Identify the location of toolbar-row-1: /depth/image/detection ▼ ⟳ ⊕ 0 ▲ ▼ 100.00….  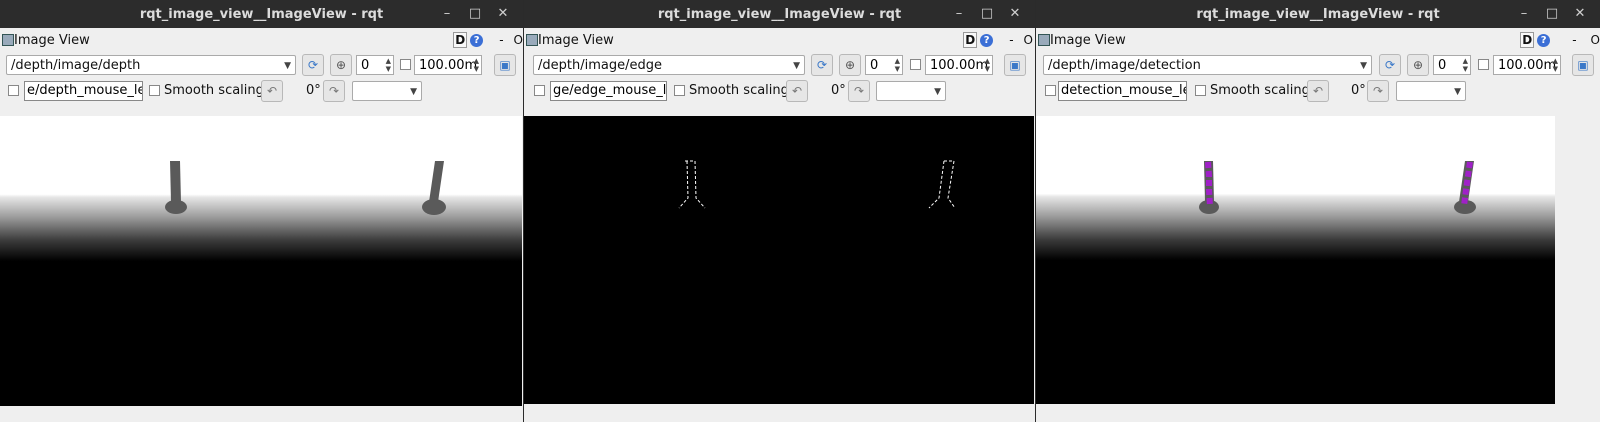
(1318, 67).